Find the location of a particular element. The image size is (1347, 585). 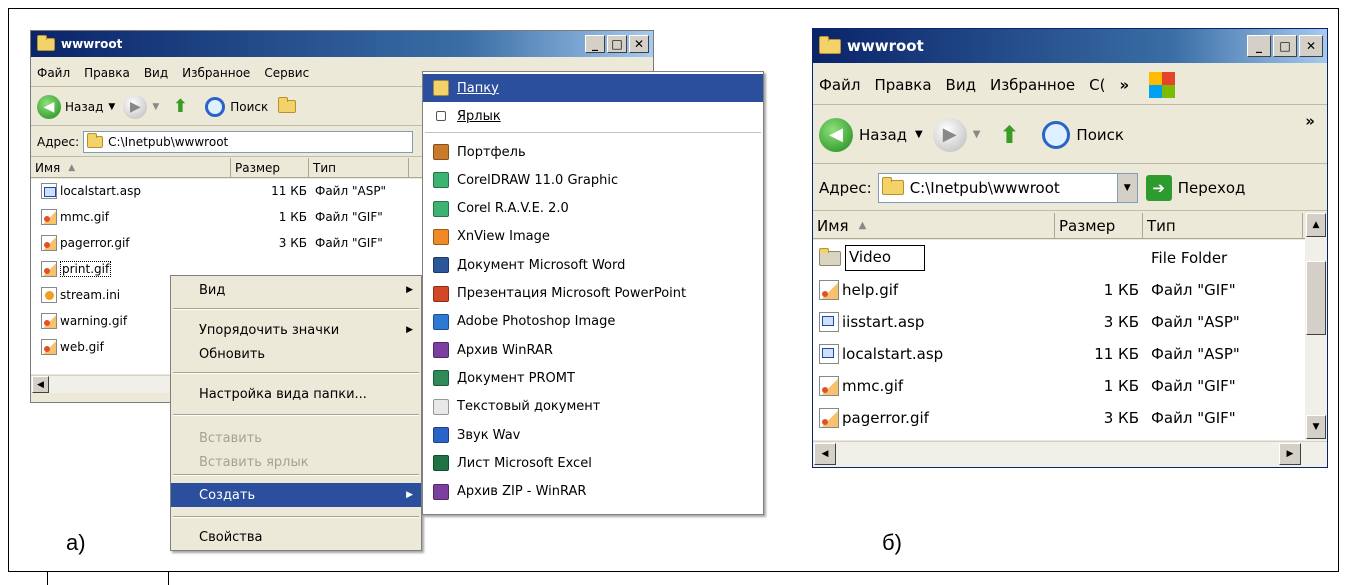

new-item: Документ Microsoft Word is located at coordinates (593, 265).